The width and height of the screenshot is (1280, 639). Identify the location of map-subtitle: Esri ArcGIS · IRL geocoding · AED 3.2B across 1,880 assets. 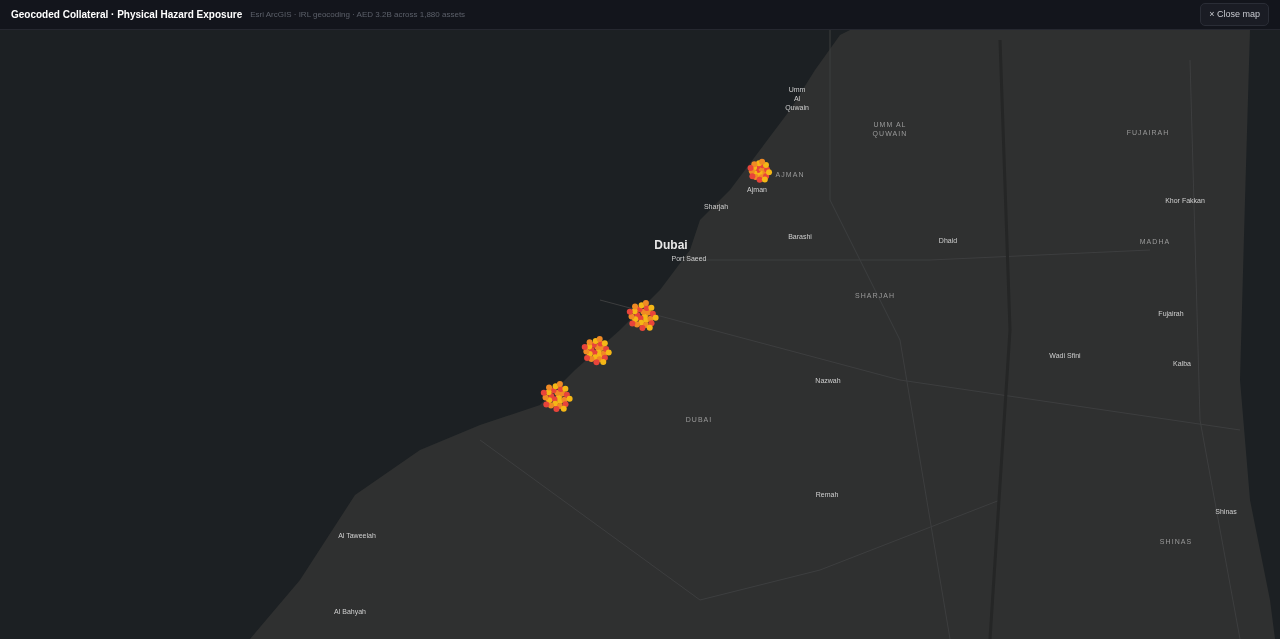
(358, 14).